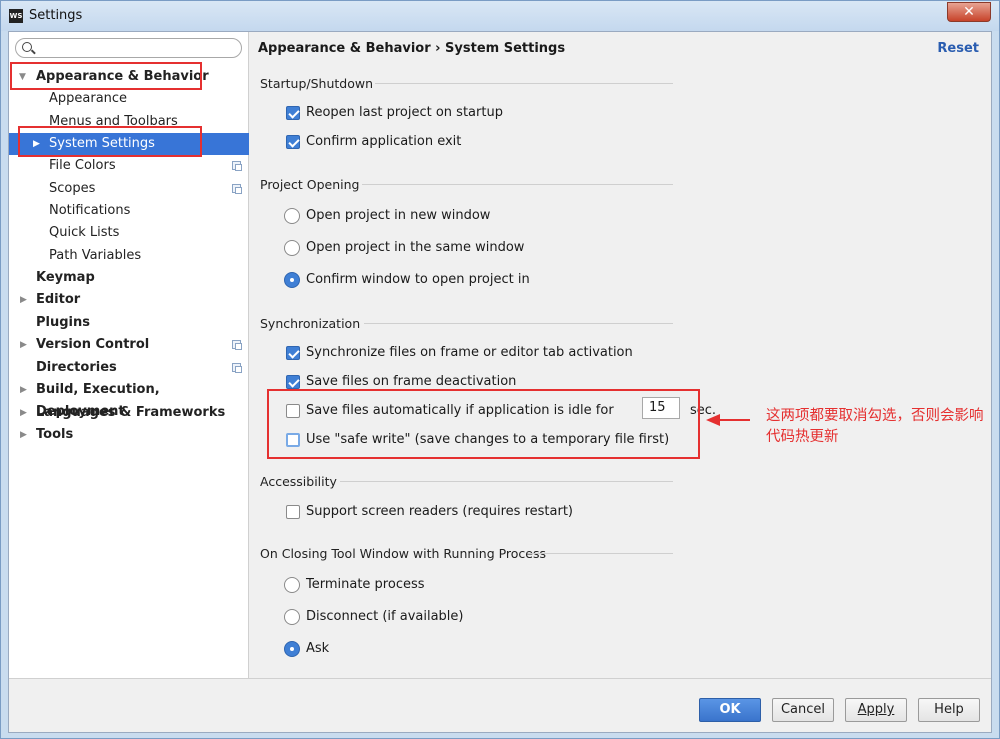 This screenshot has width=1000, height=739. What do you see at coordinates (415, 247) in the screenshot?
I see `radio-label: Open project in the same window` at bounding box center [415, 247].